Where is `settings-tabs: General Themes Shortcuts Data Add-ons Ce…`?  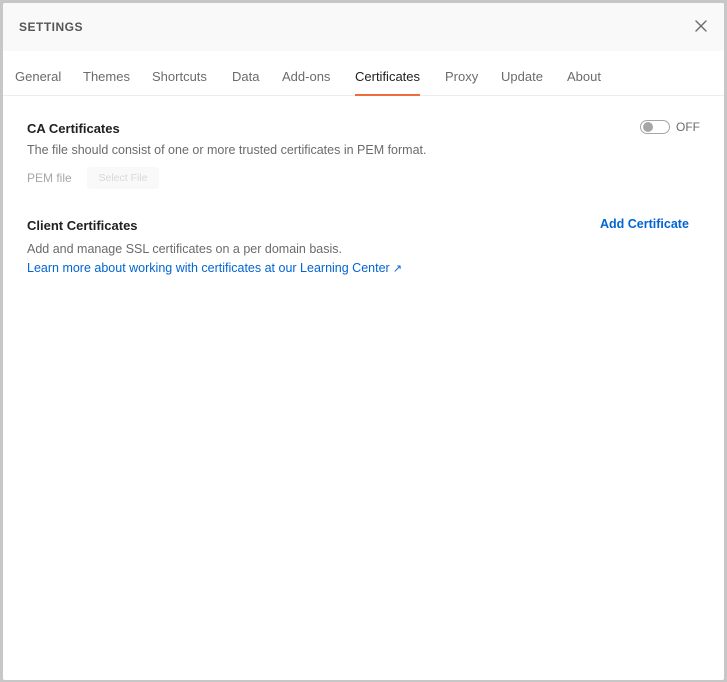 settings-tabs: General Themes Shortcuts Data Add-ons Ce… is located at coordinates (363, 73).